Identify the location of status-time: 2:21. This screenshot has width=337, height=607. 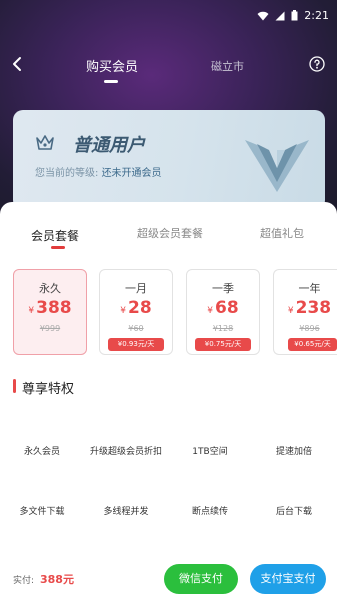
(316, 15).